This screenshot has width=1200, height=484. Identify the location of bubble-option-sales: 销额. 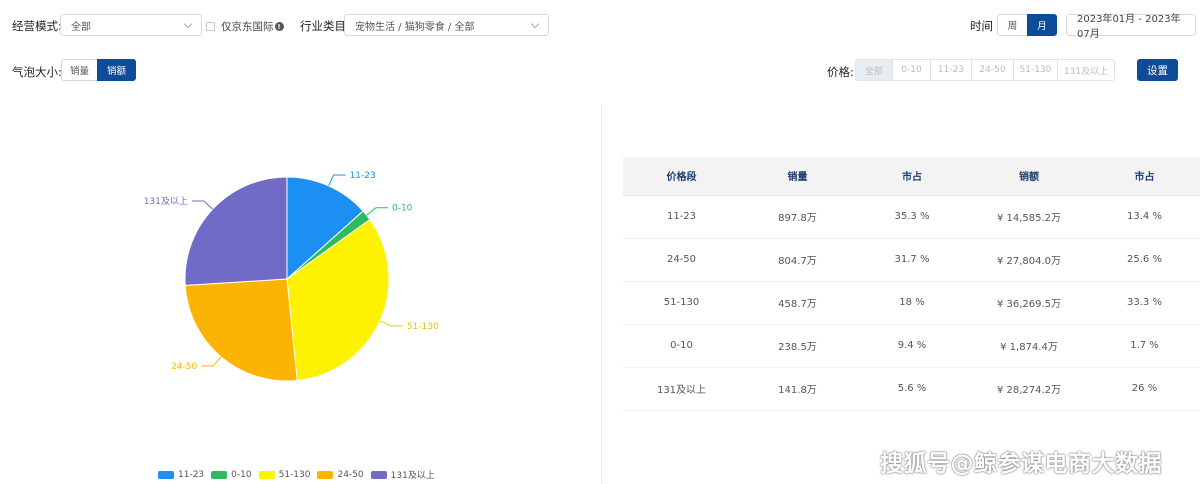
(116, 70).